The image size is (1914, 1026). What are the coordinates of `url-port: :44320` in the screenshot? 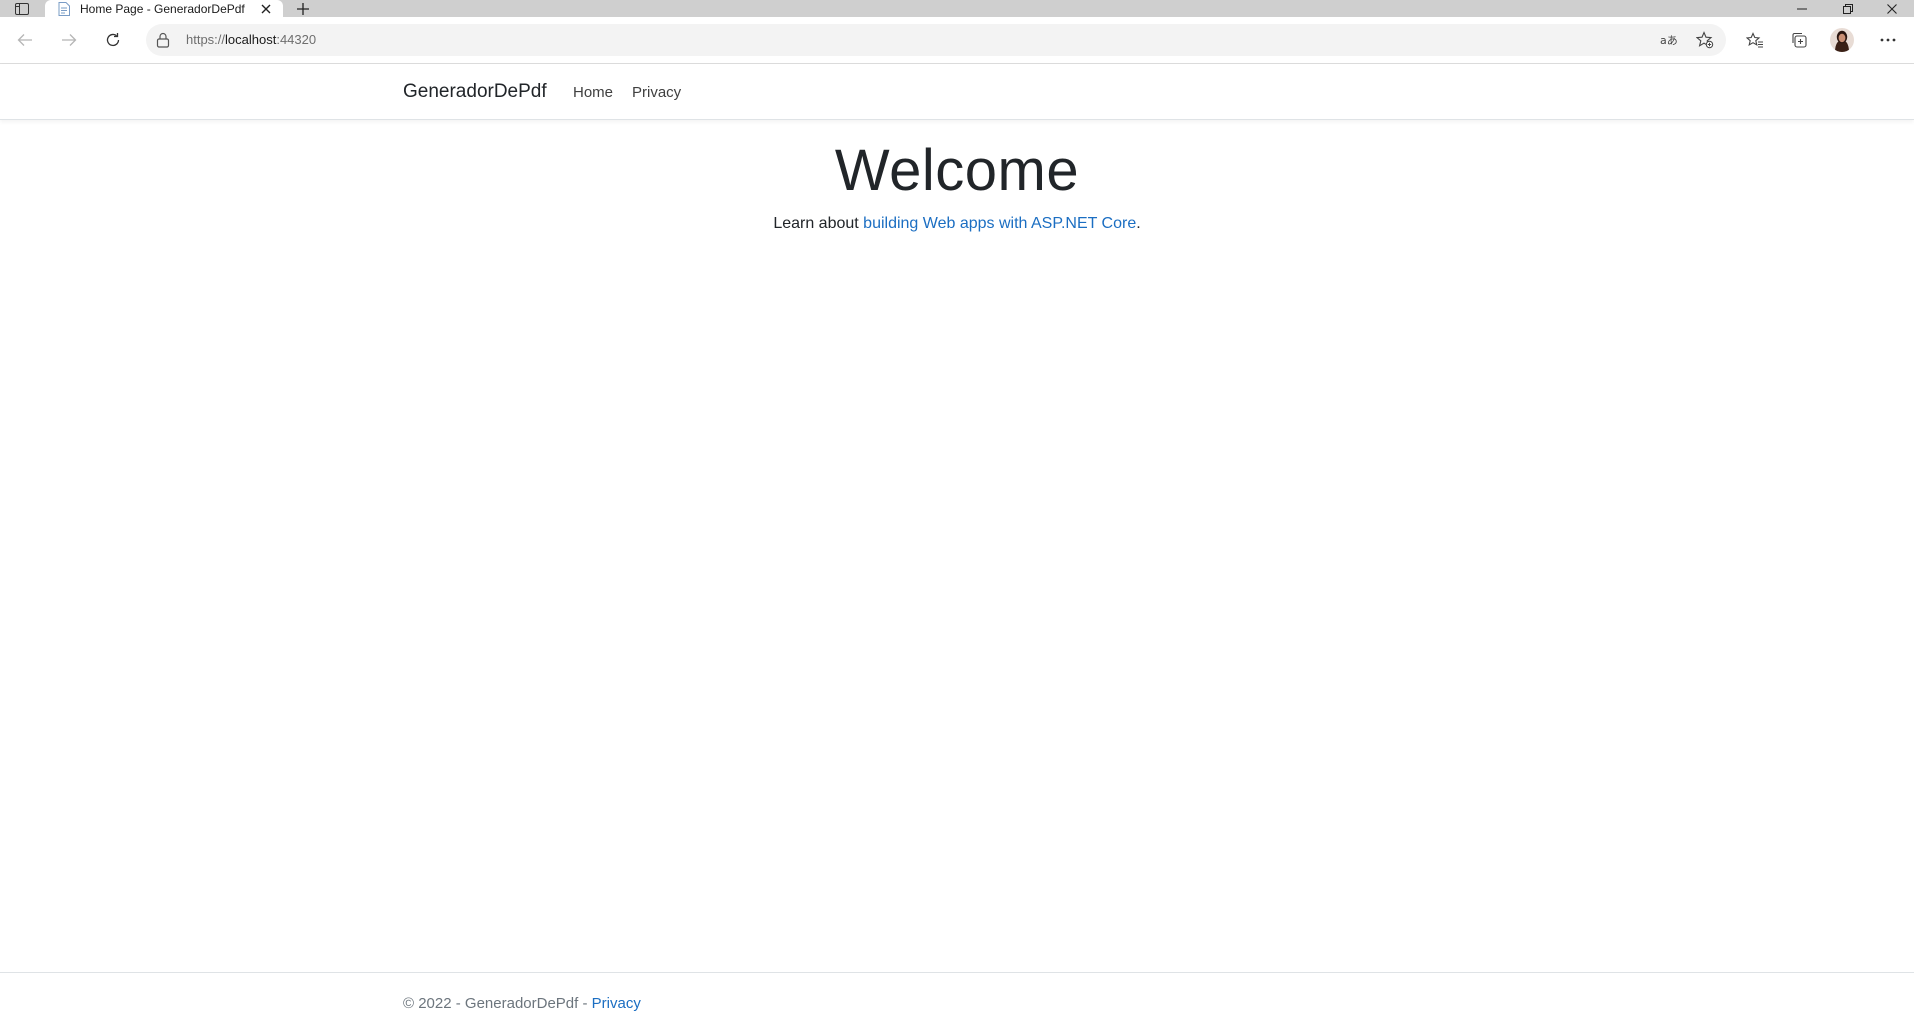 It's located at (296, 39).